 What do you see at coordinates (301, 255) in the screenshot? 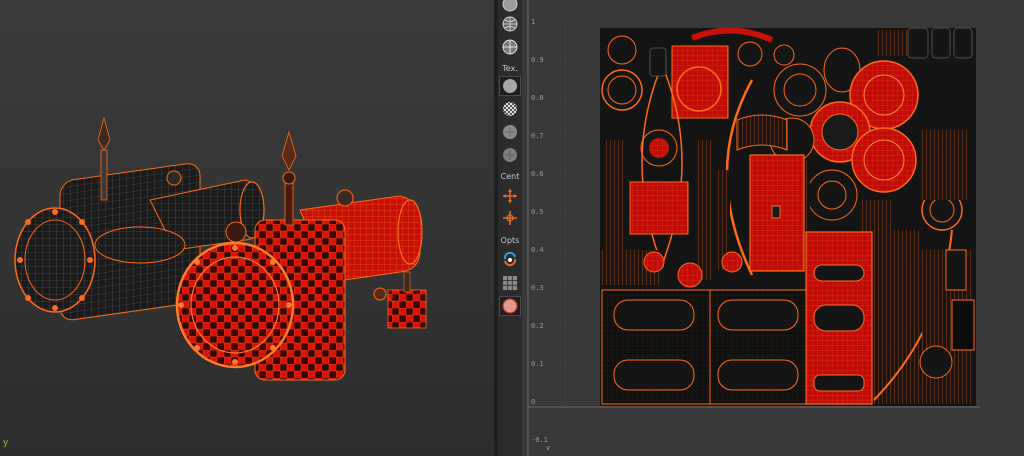
I see `engine-model-right` at bounding box center [301, 255].